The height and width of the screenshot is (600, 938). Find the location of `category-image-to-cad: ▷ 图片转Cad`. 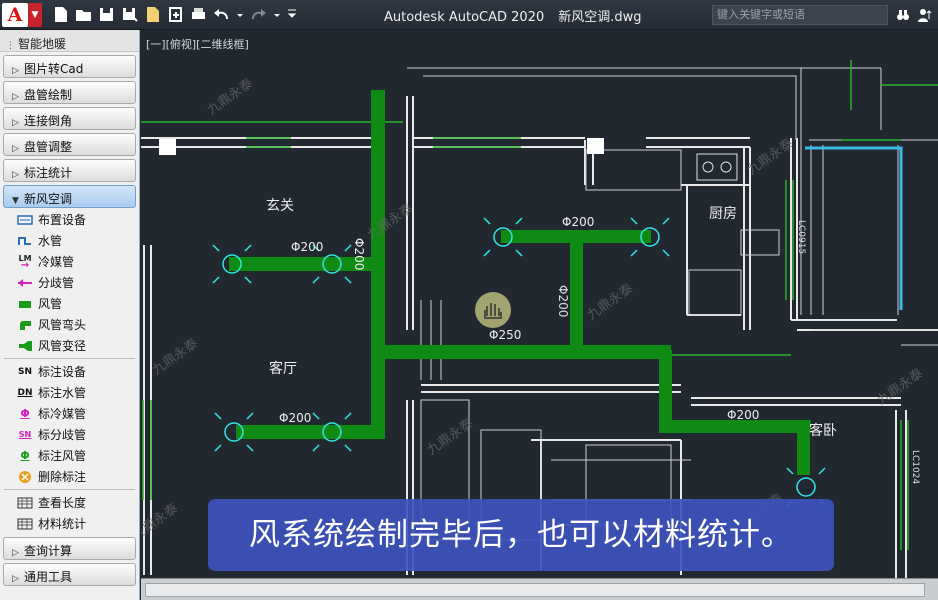

category-image-to-cad: ▷ 图片转Cad is located at coordinates (69, 66).